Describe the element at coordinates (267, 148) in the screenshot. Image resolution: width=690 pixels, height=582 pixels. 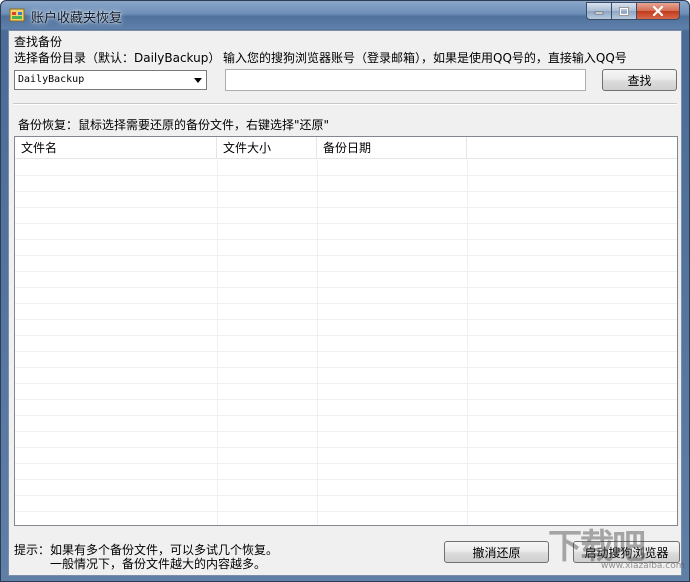
I see `column-header-filesize: 文件大小` at that location.